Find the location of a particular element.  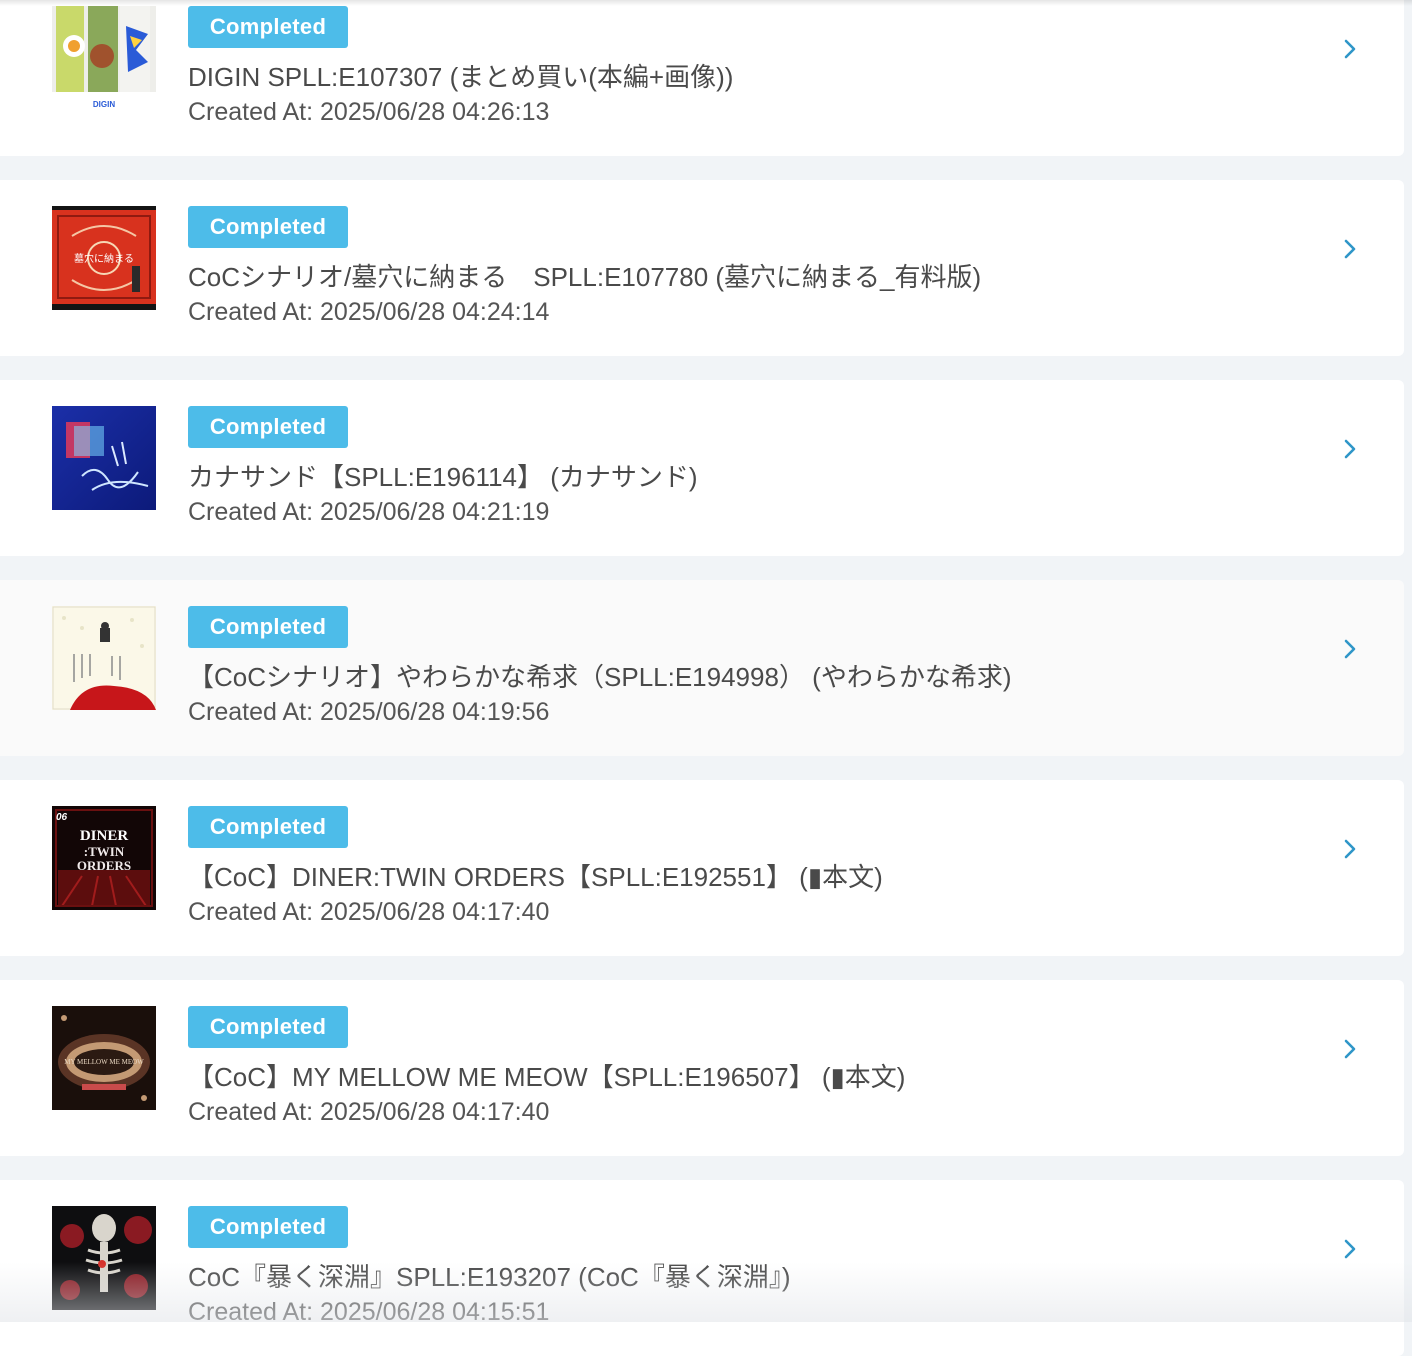

created-value: 2025/06/28 04:24:14 is located at coordinates (435, 312).